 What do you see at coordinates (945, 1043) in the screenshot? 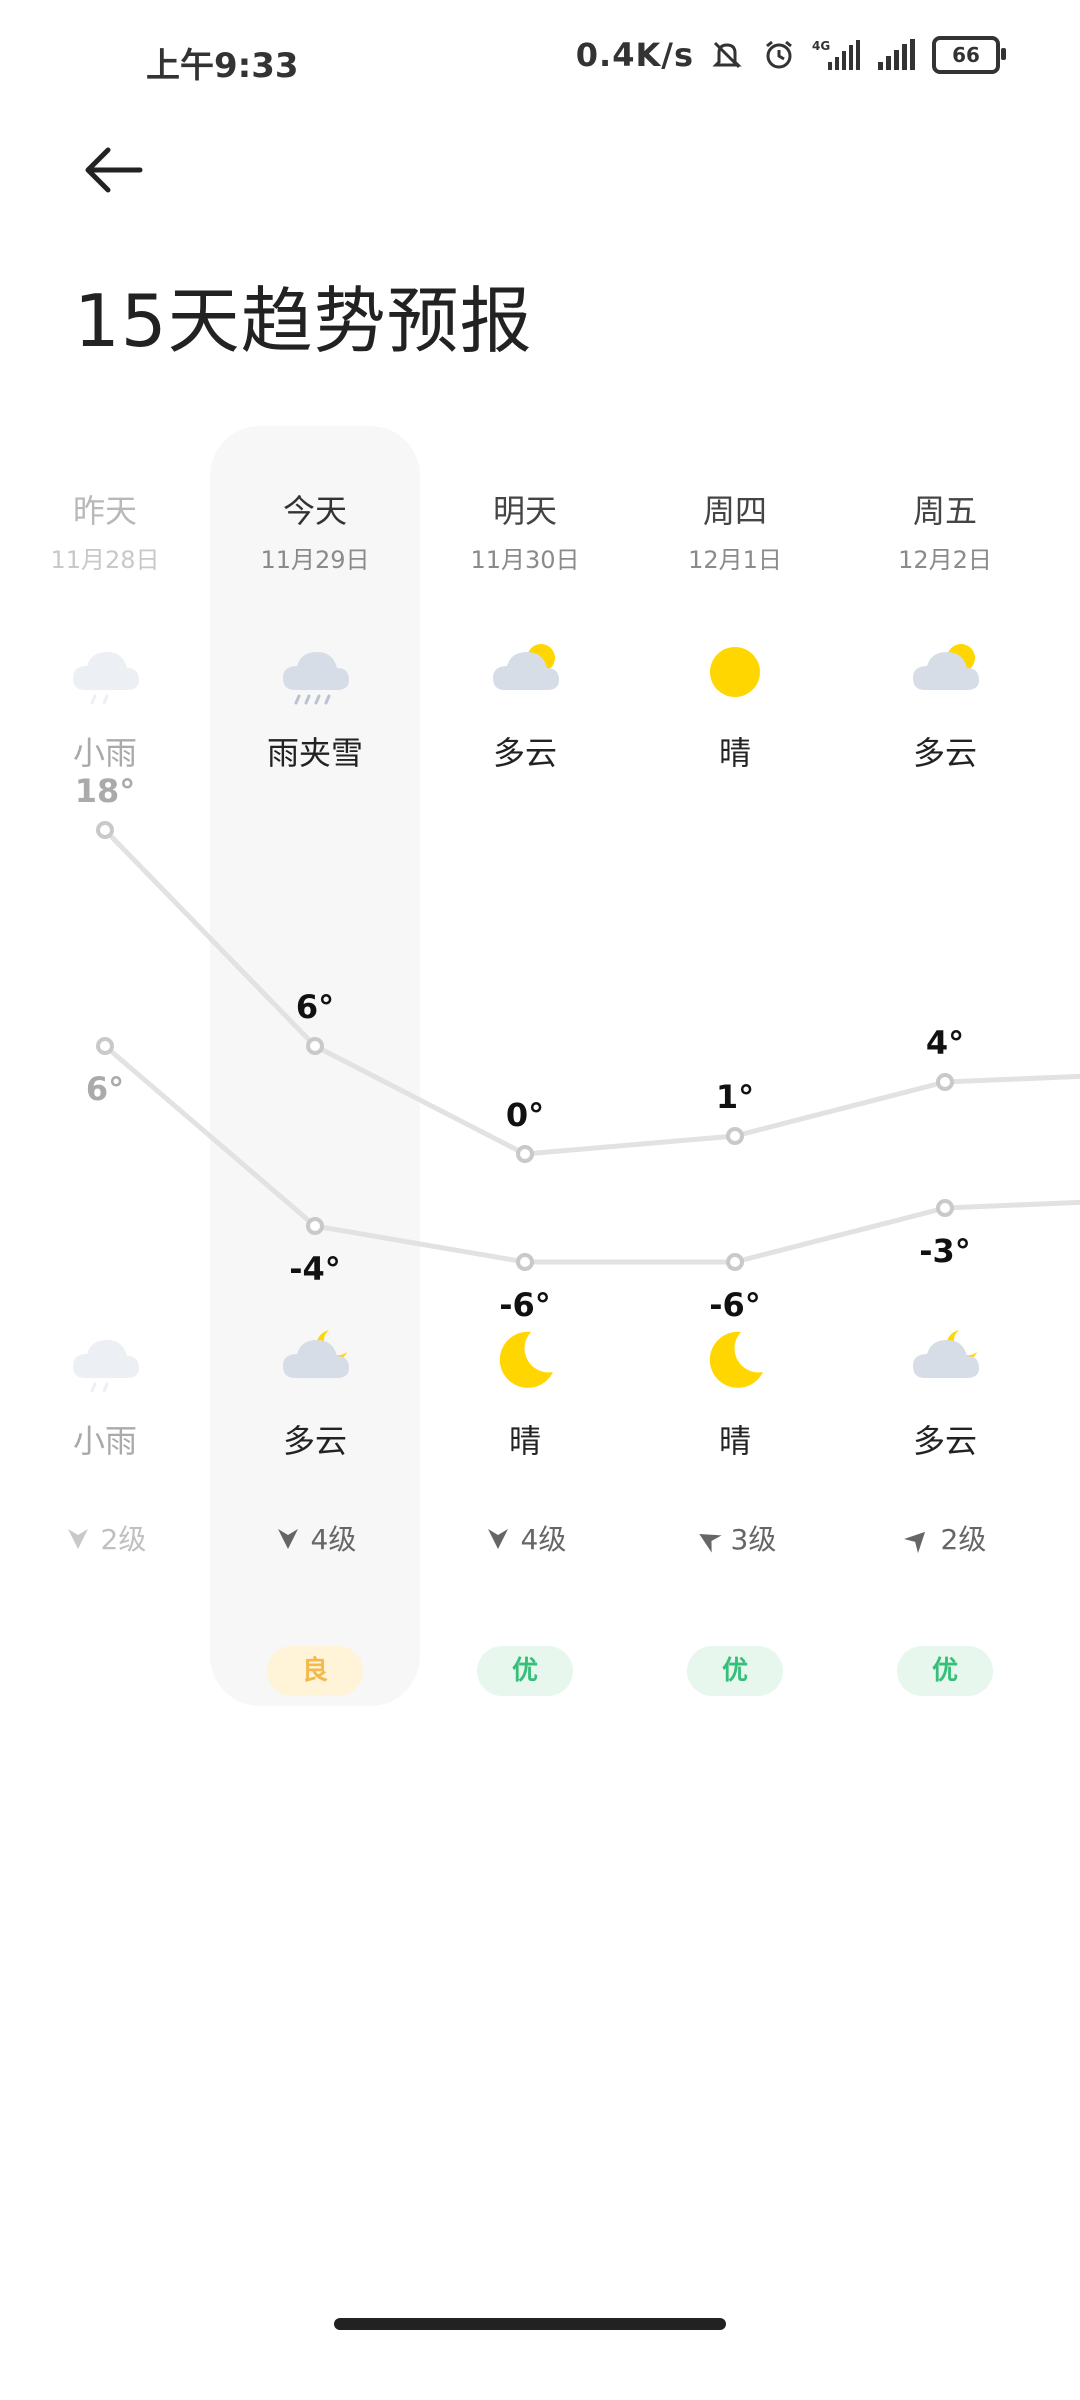
I see `high-temp-label: 4°` at bounding box center [945, 1043].